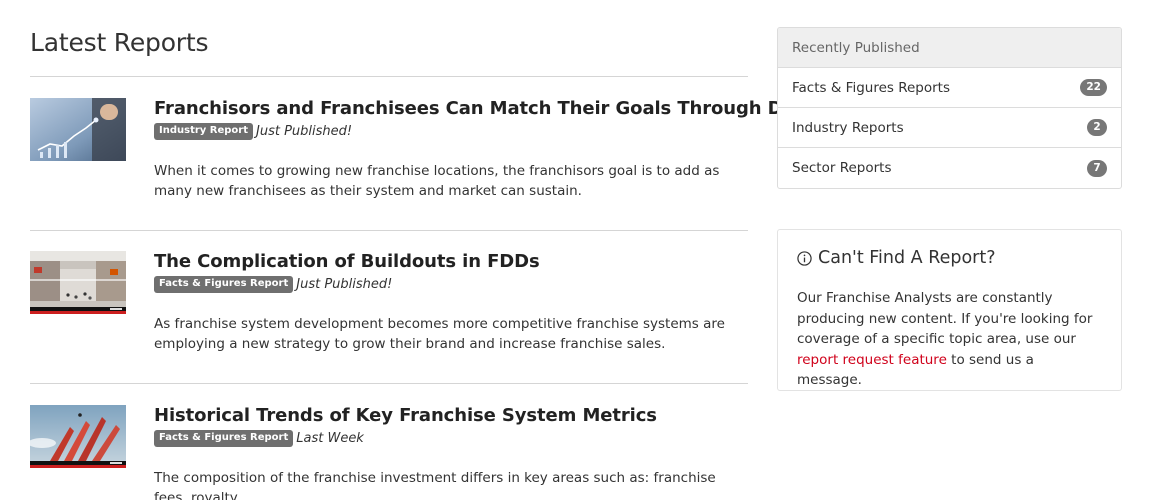 This screenshot has width=1150, height=500. What do you see at coordinates (1097, 168) in the screenshot?
I see `count-badge: 7` at bounding box center [1097, 168].